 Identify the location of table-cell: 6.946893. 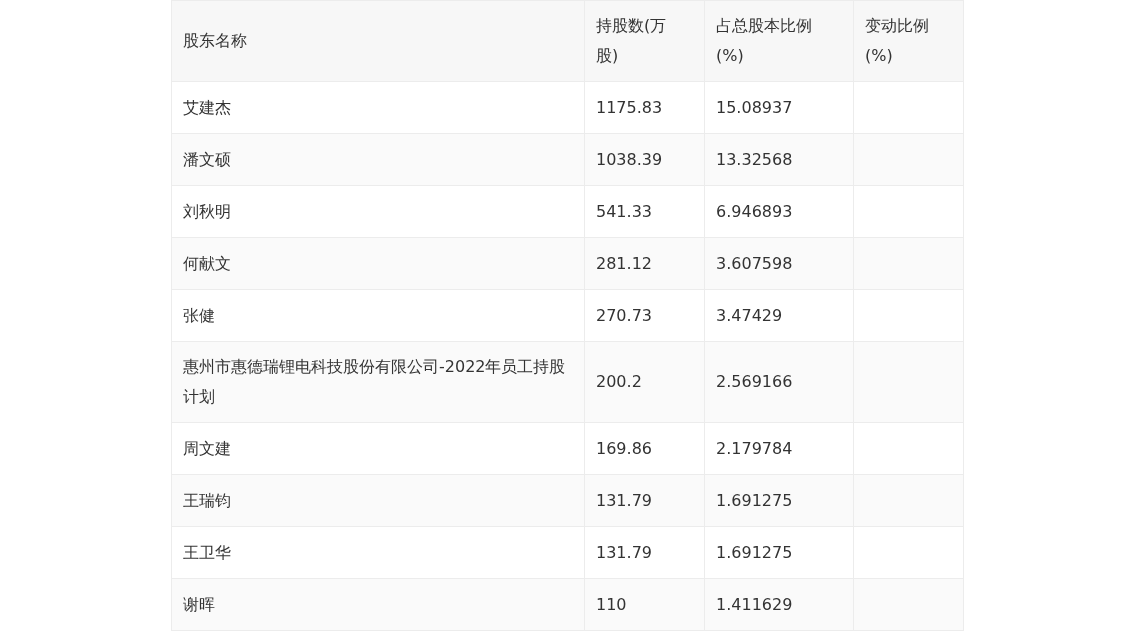
(779, 211).